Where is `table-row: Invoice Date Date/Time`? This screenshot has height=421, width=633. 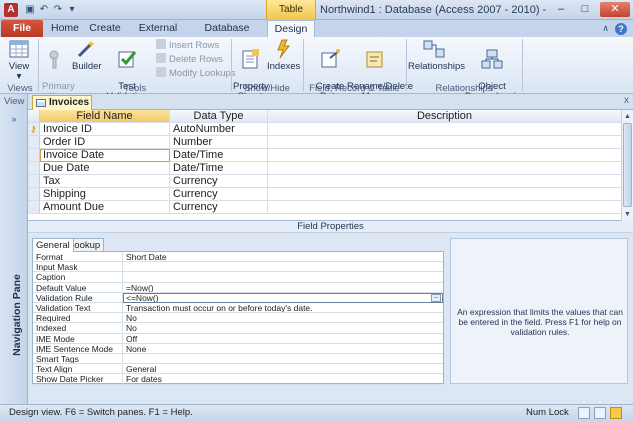
table-row: Invoice Date Date/Time is located at coordinates (324, 155).